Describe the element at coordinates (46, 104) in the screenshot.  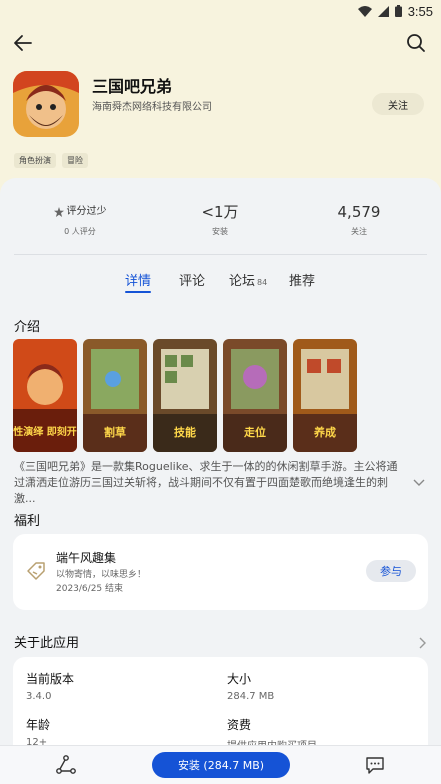
I see `app-icon` at that location.